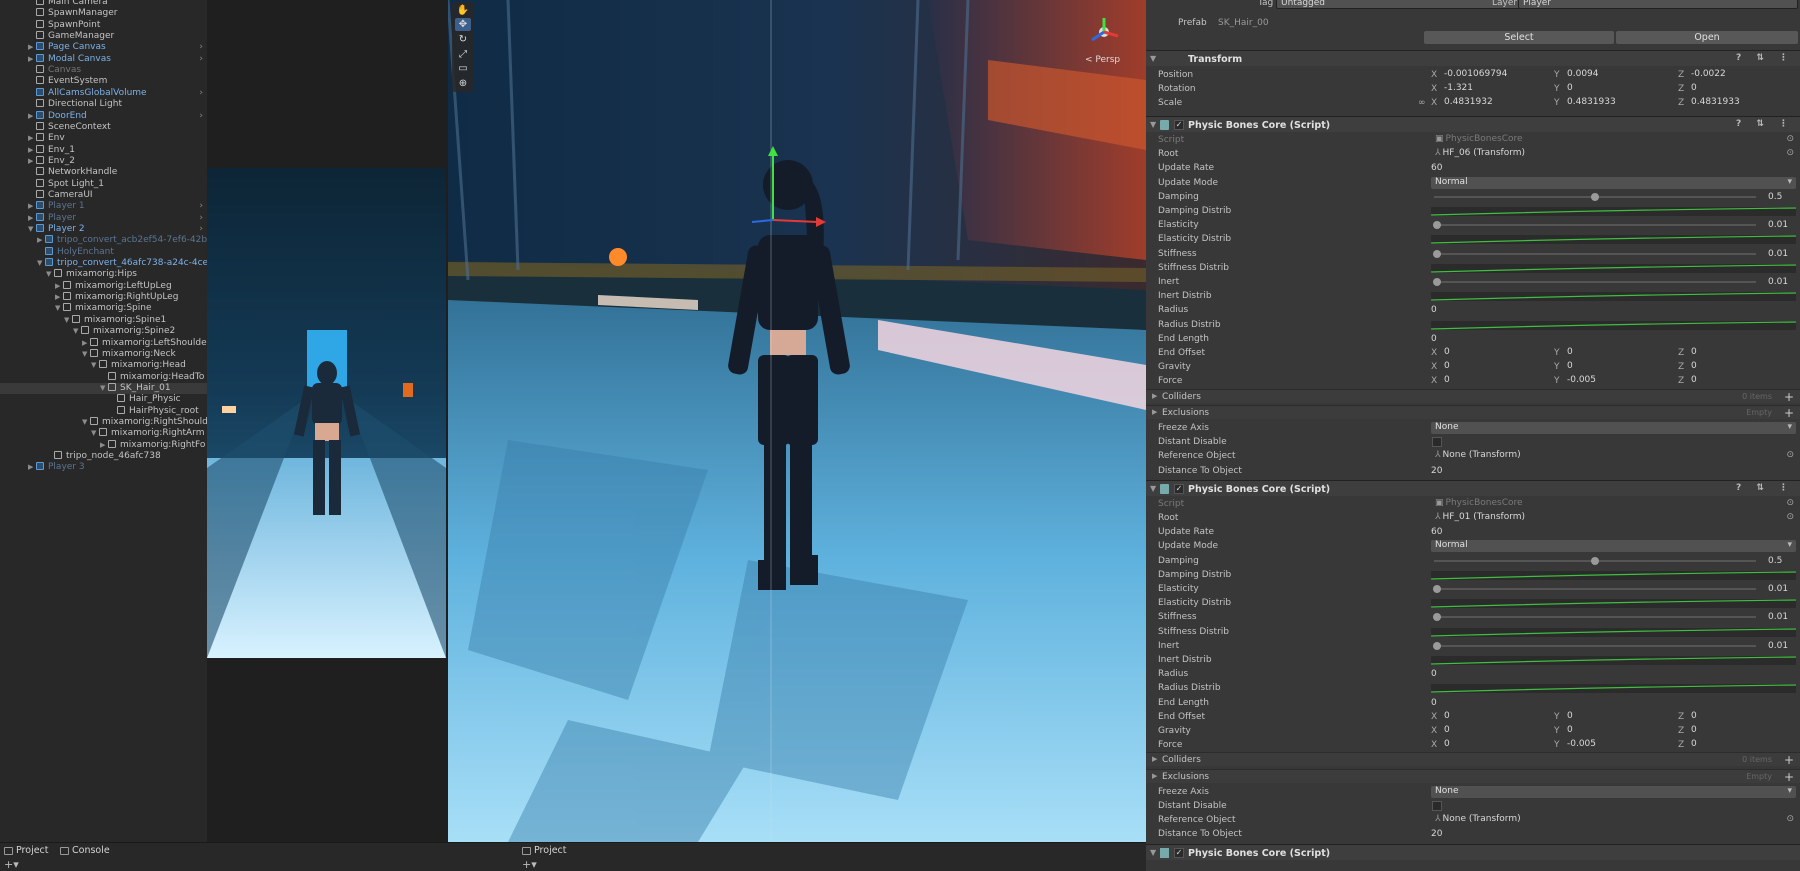 The image size is (1800, 871). Describe the element at coordinates (103, 411) in the screenshot. I see `hierarchy-item: HairPhysic_root` at that location.